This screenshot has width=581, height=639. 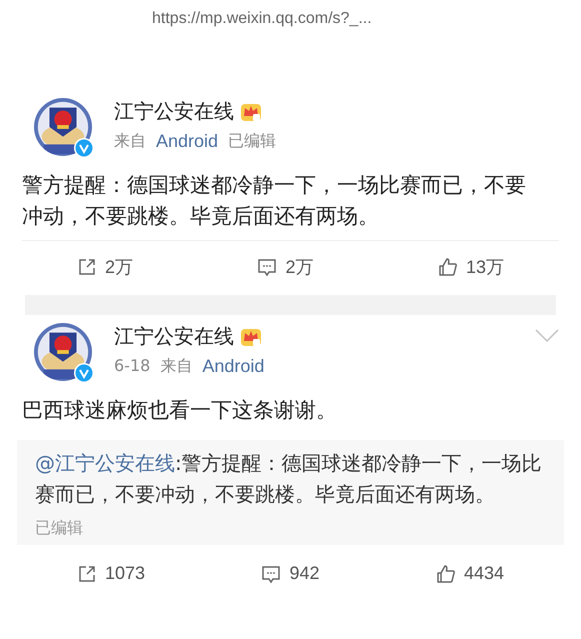 I want to click on mention-link: @江宁公安在线, so click(x=105, y=463).